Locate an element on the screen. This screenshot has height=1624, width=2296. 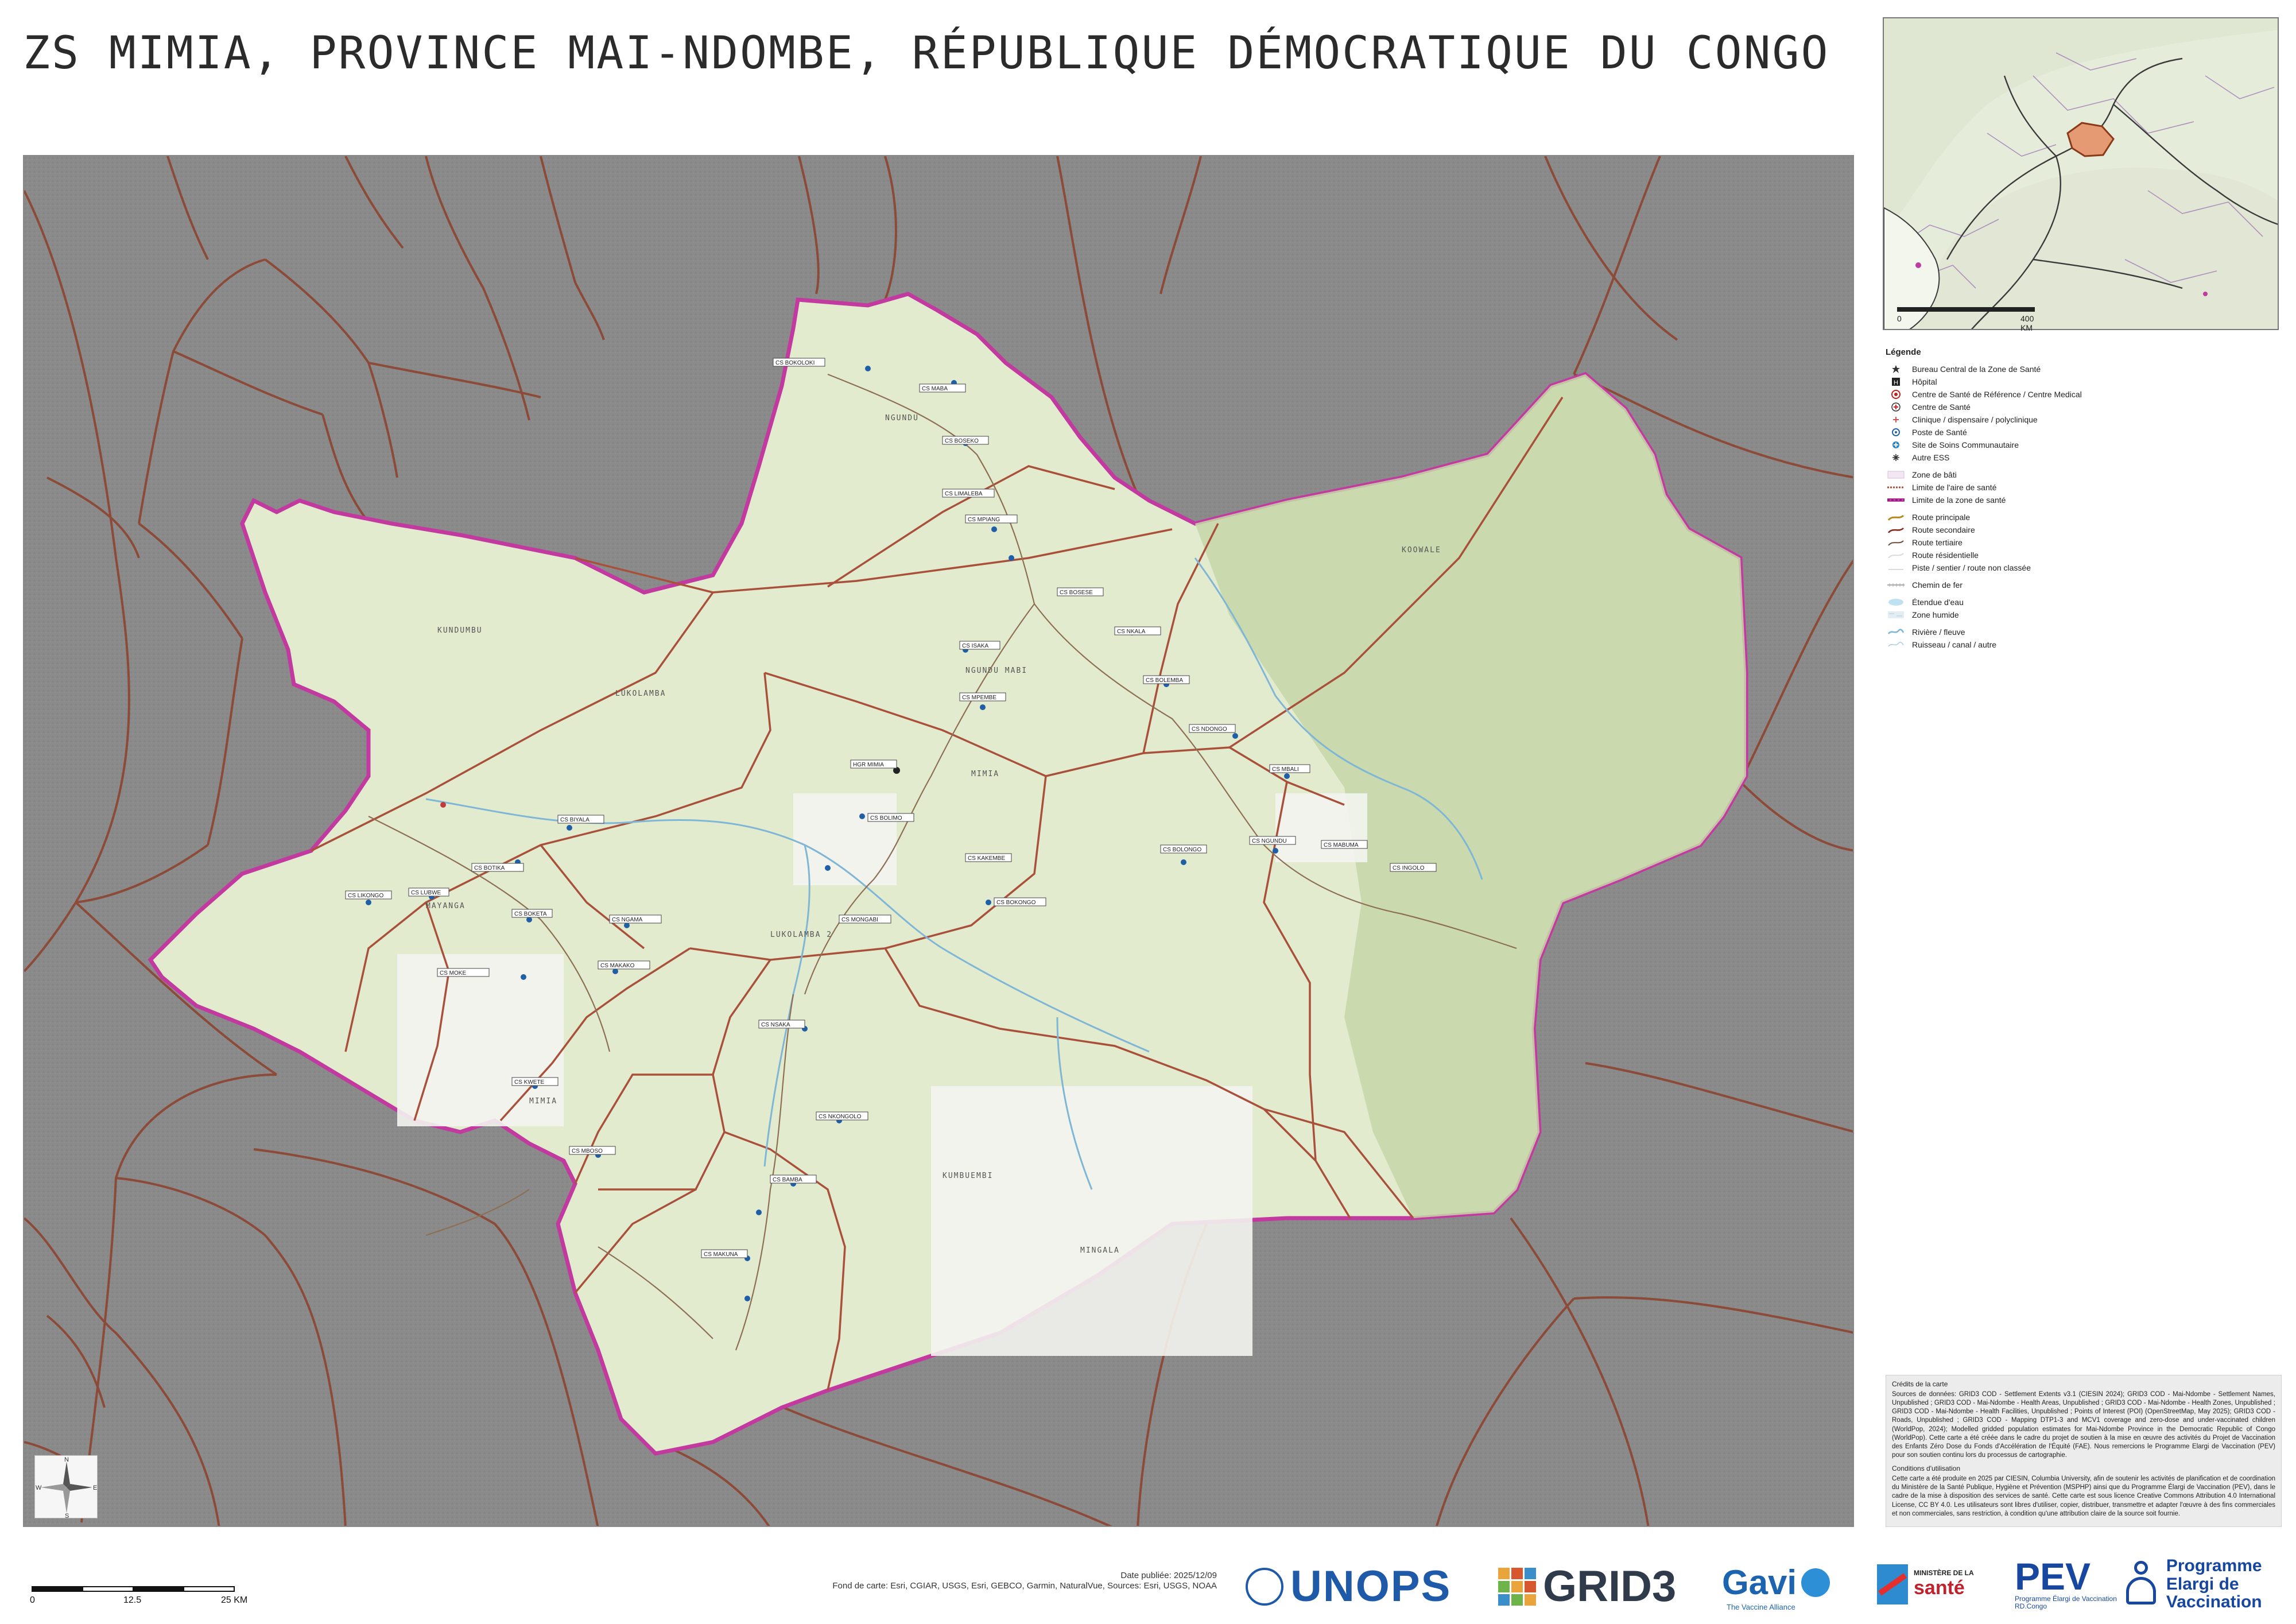
inset-scale-start: 0 is located at coordinates (1899, 318).